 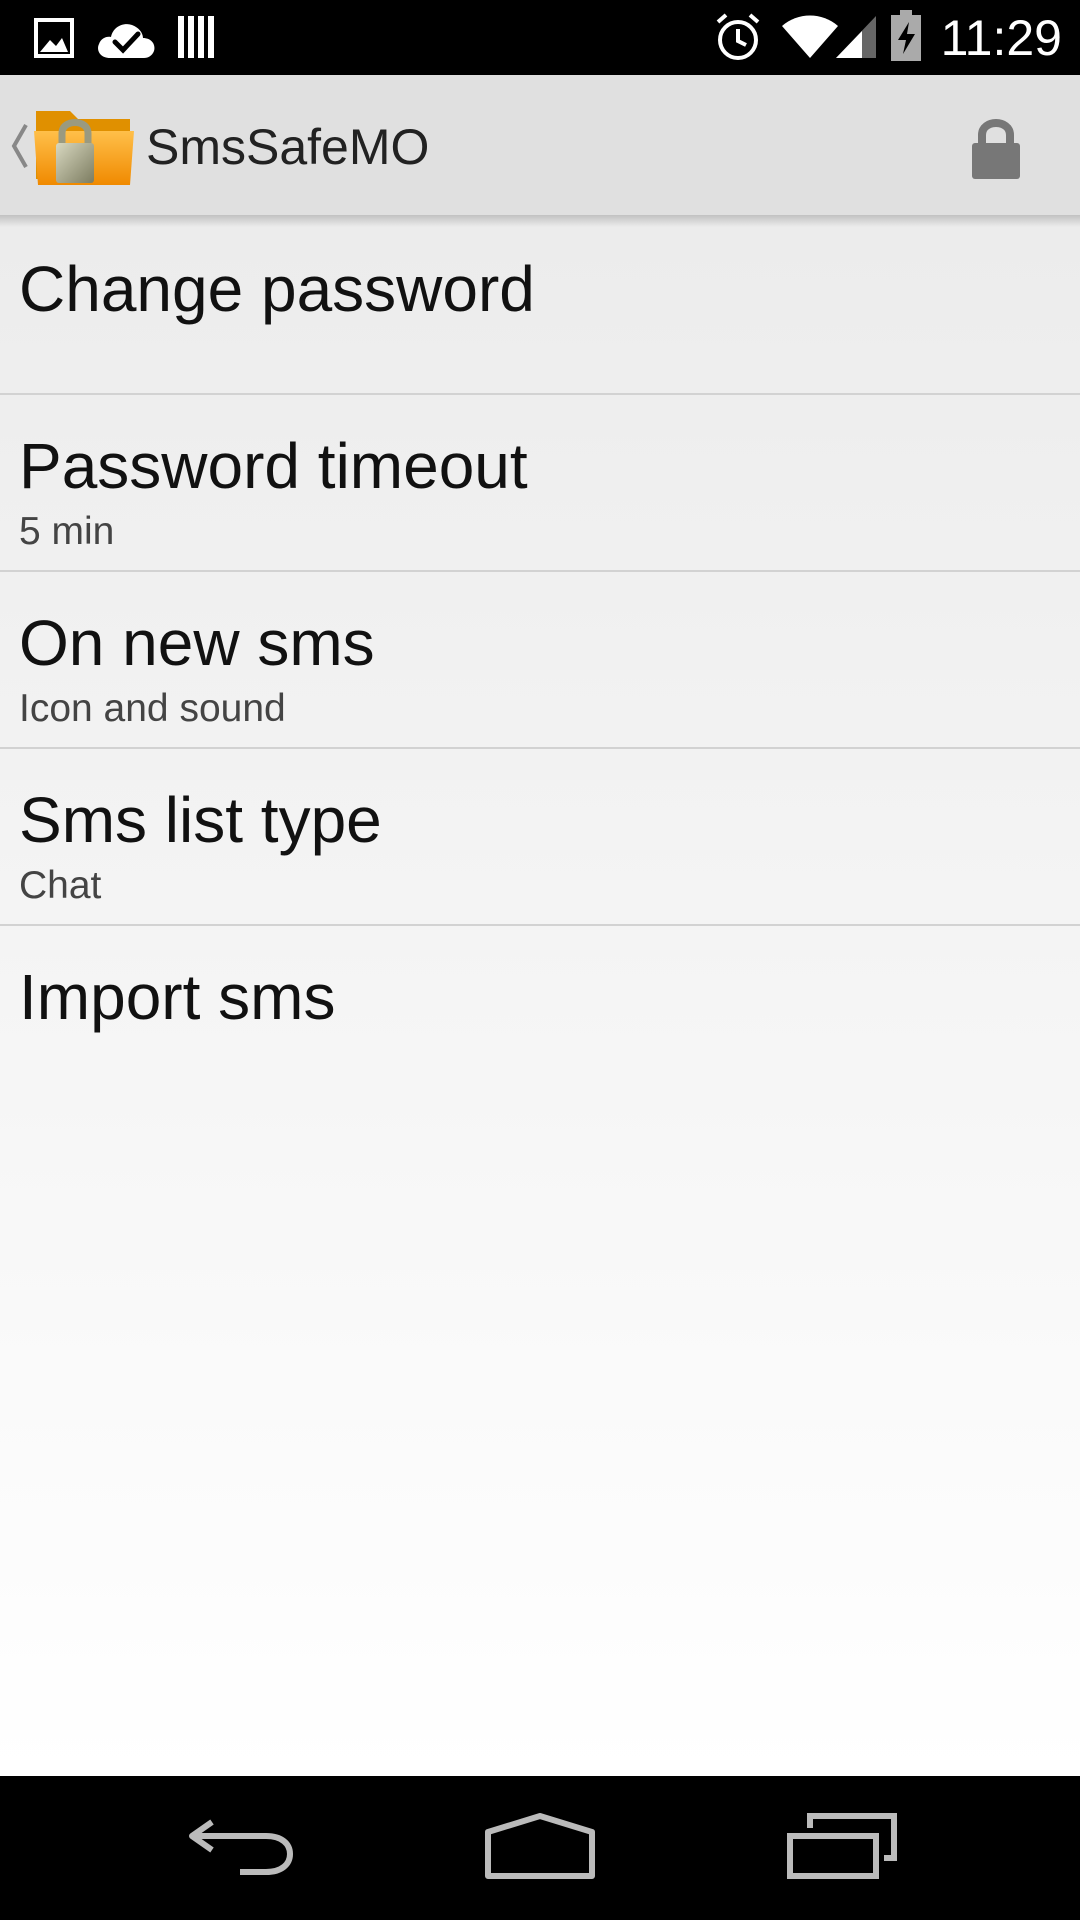 I want to click on status-bar: 11:29, so click(x=540, y=37).